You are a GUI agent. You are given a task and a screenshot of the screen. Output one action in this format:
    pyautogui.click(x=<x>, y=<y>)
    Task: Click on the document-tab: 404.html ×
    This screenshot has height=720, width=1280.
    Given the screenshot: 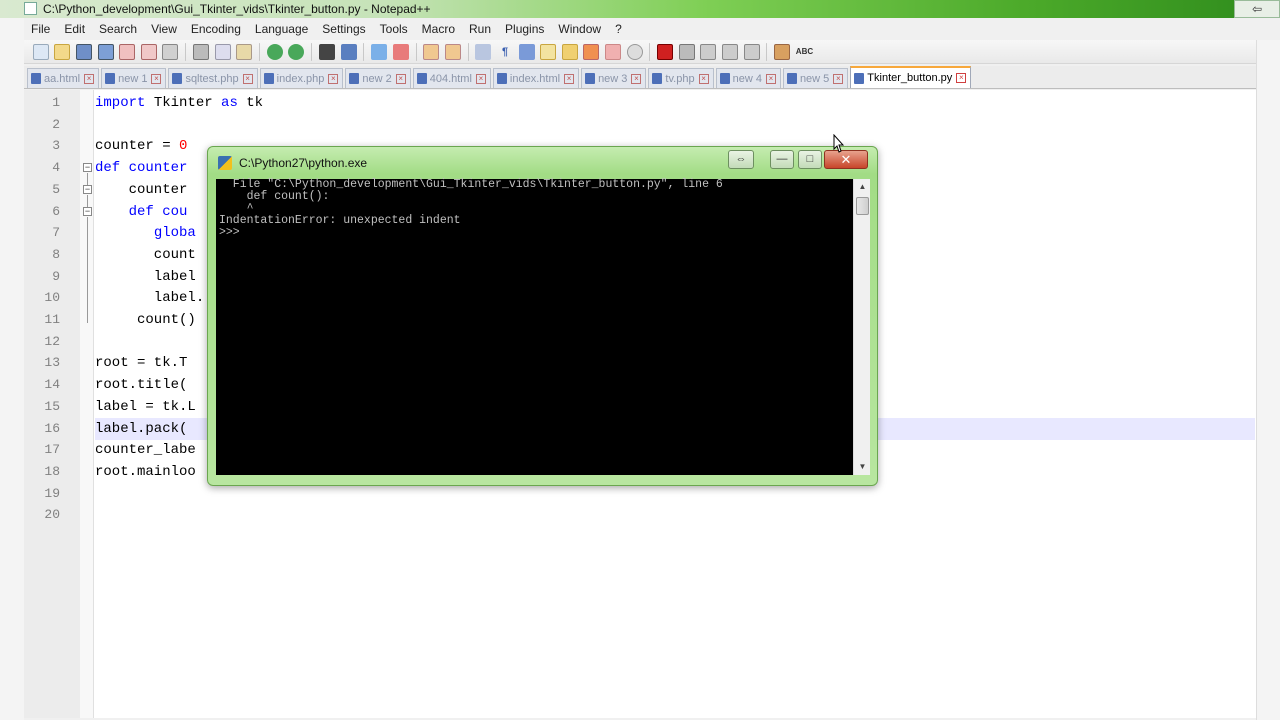 What is the action you would take?
    pyautogui.click(x=451, y=78)
    